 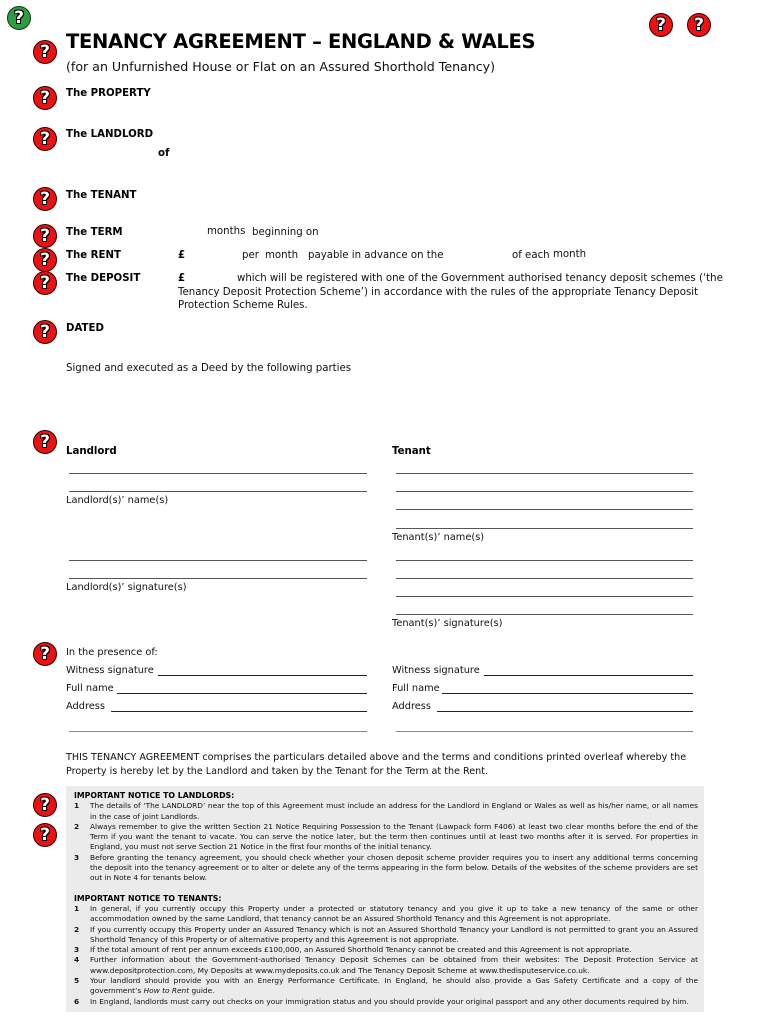 What do you see at coordinates (154, 795) in the screenshot?
I see `landlords-notice-heading: IMPORTANT NOTICE TO LANDLORDS:` at bounding box center [154, 795].